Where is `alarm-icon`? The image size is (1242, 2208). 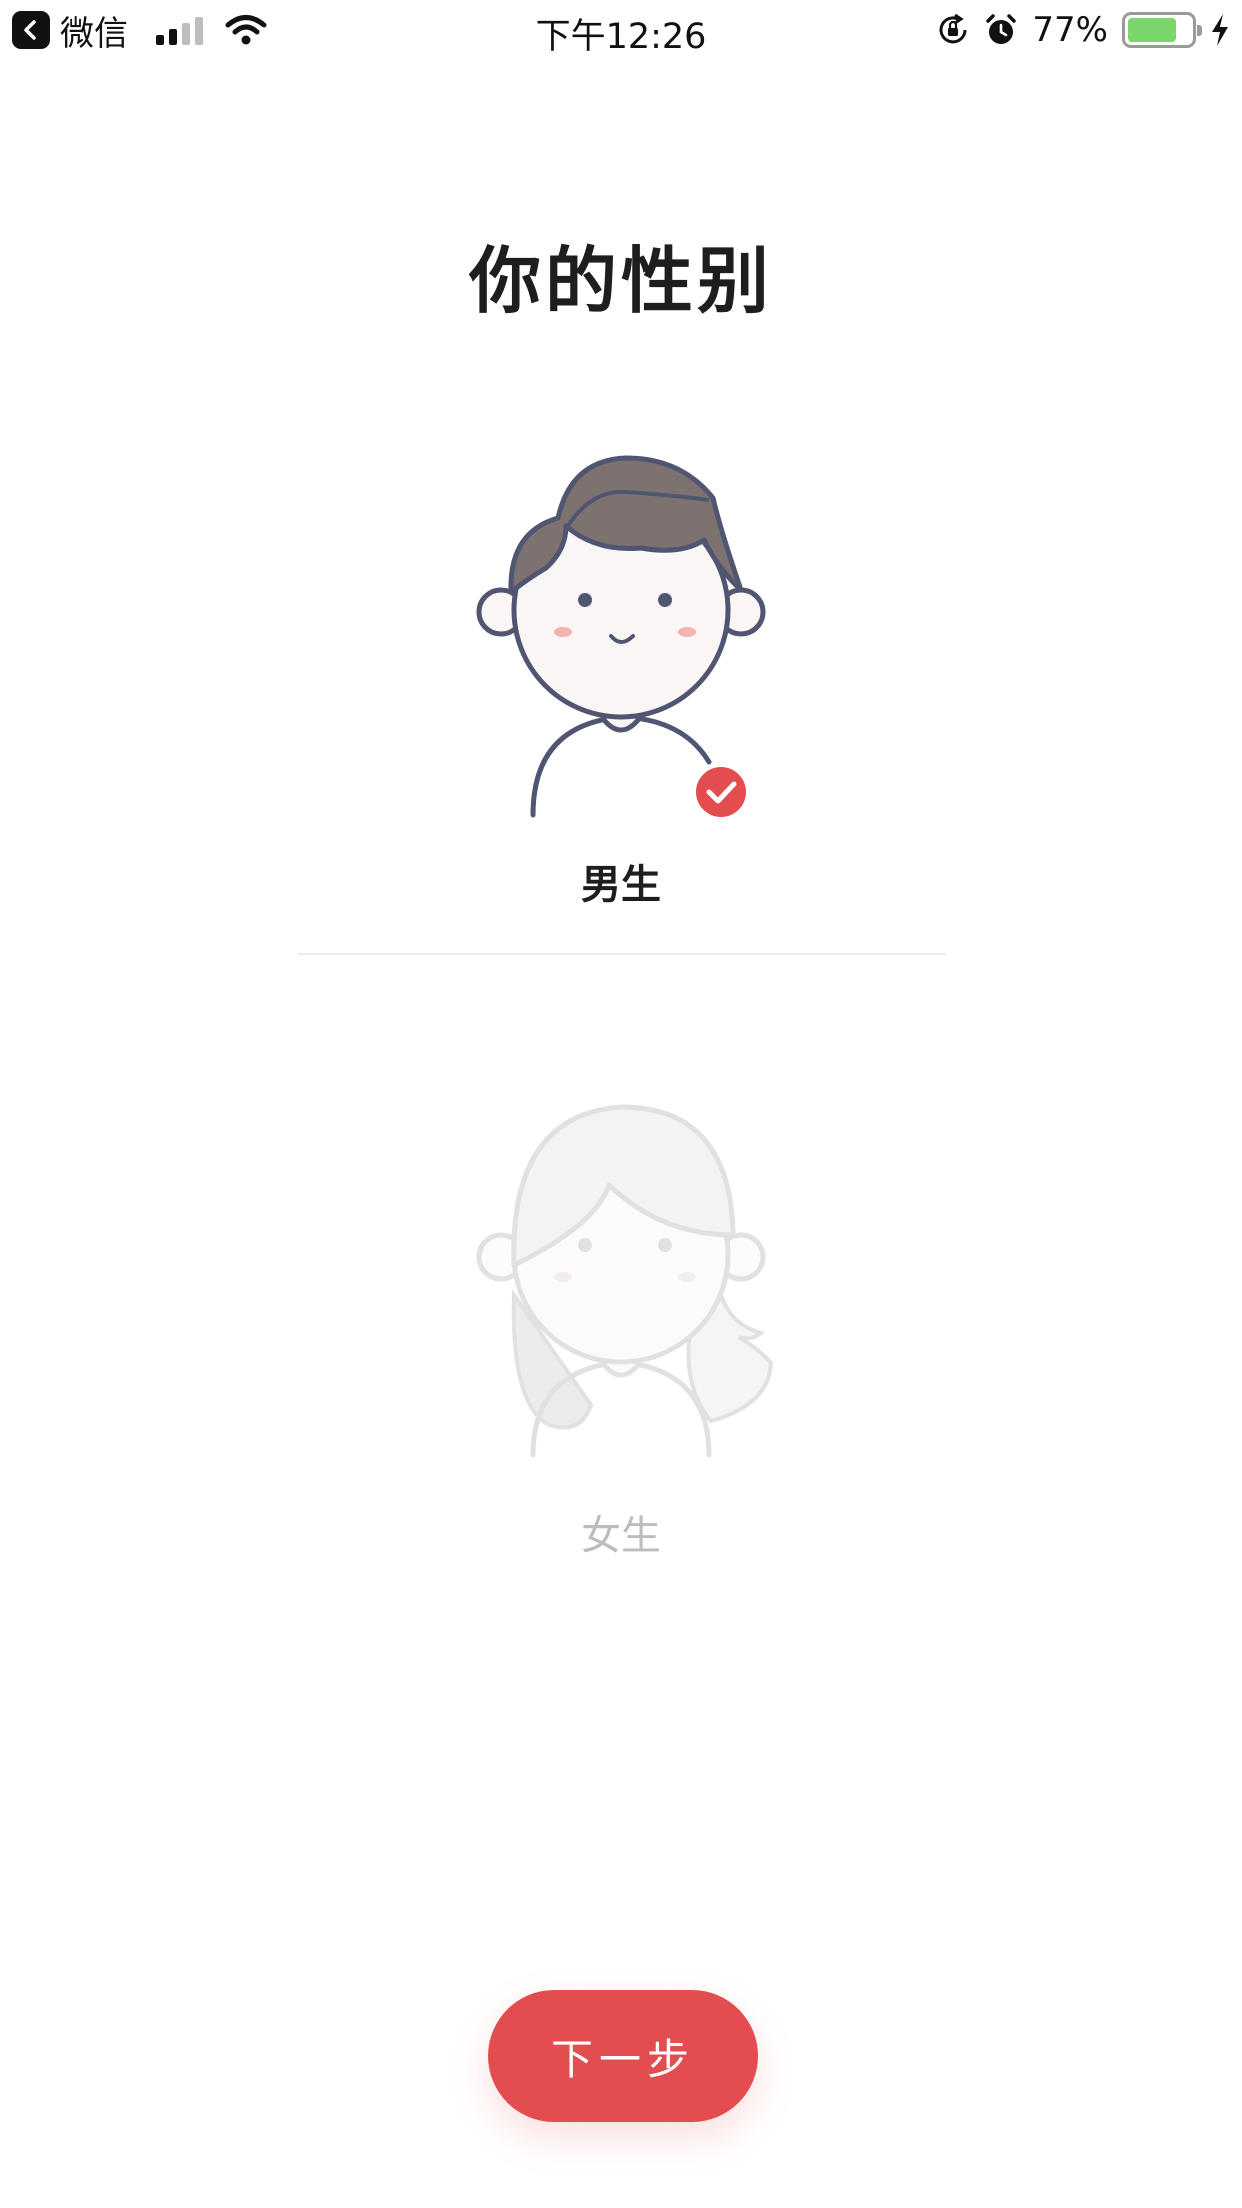
alarm-icon is located at coordinates (1001, 29).